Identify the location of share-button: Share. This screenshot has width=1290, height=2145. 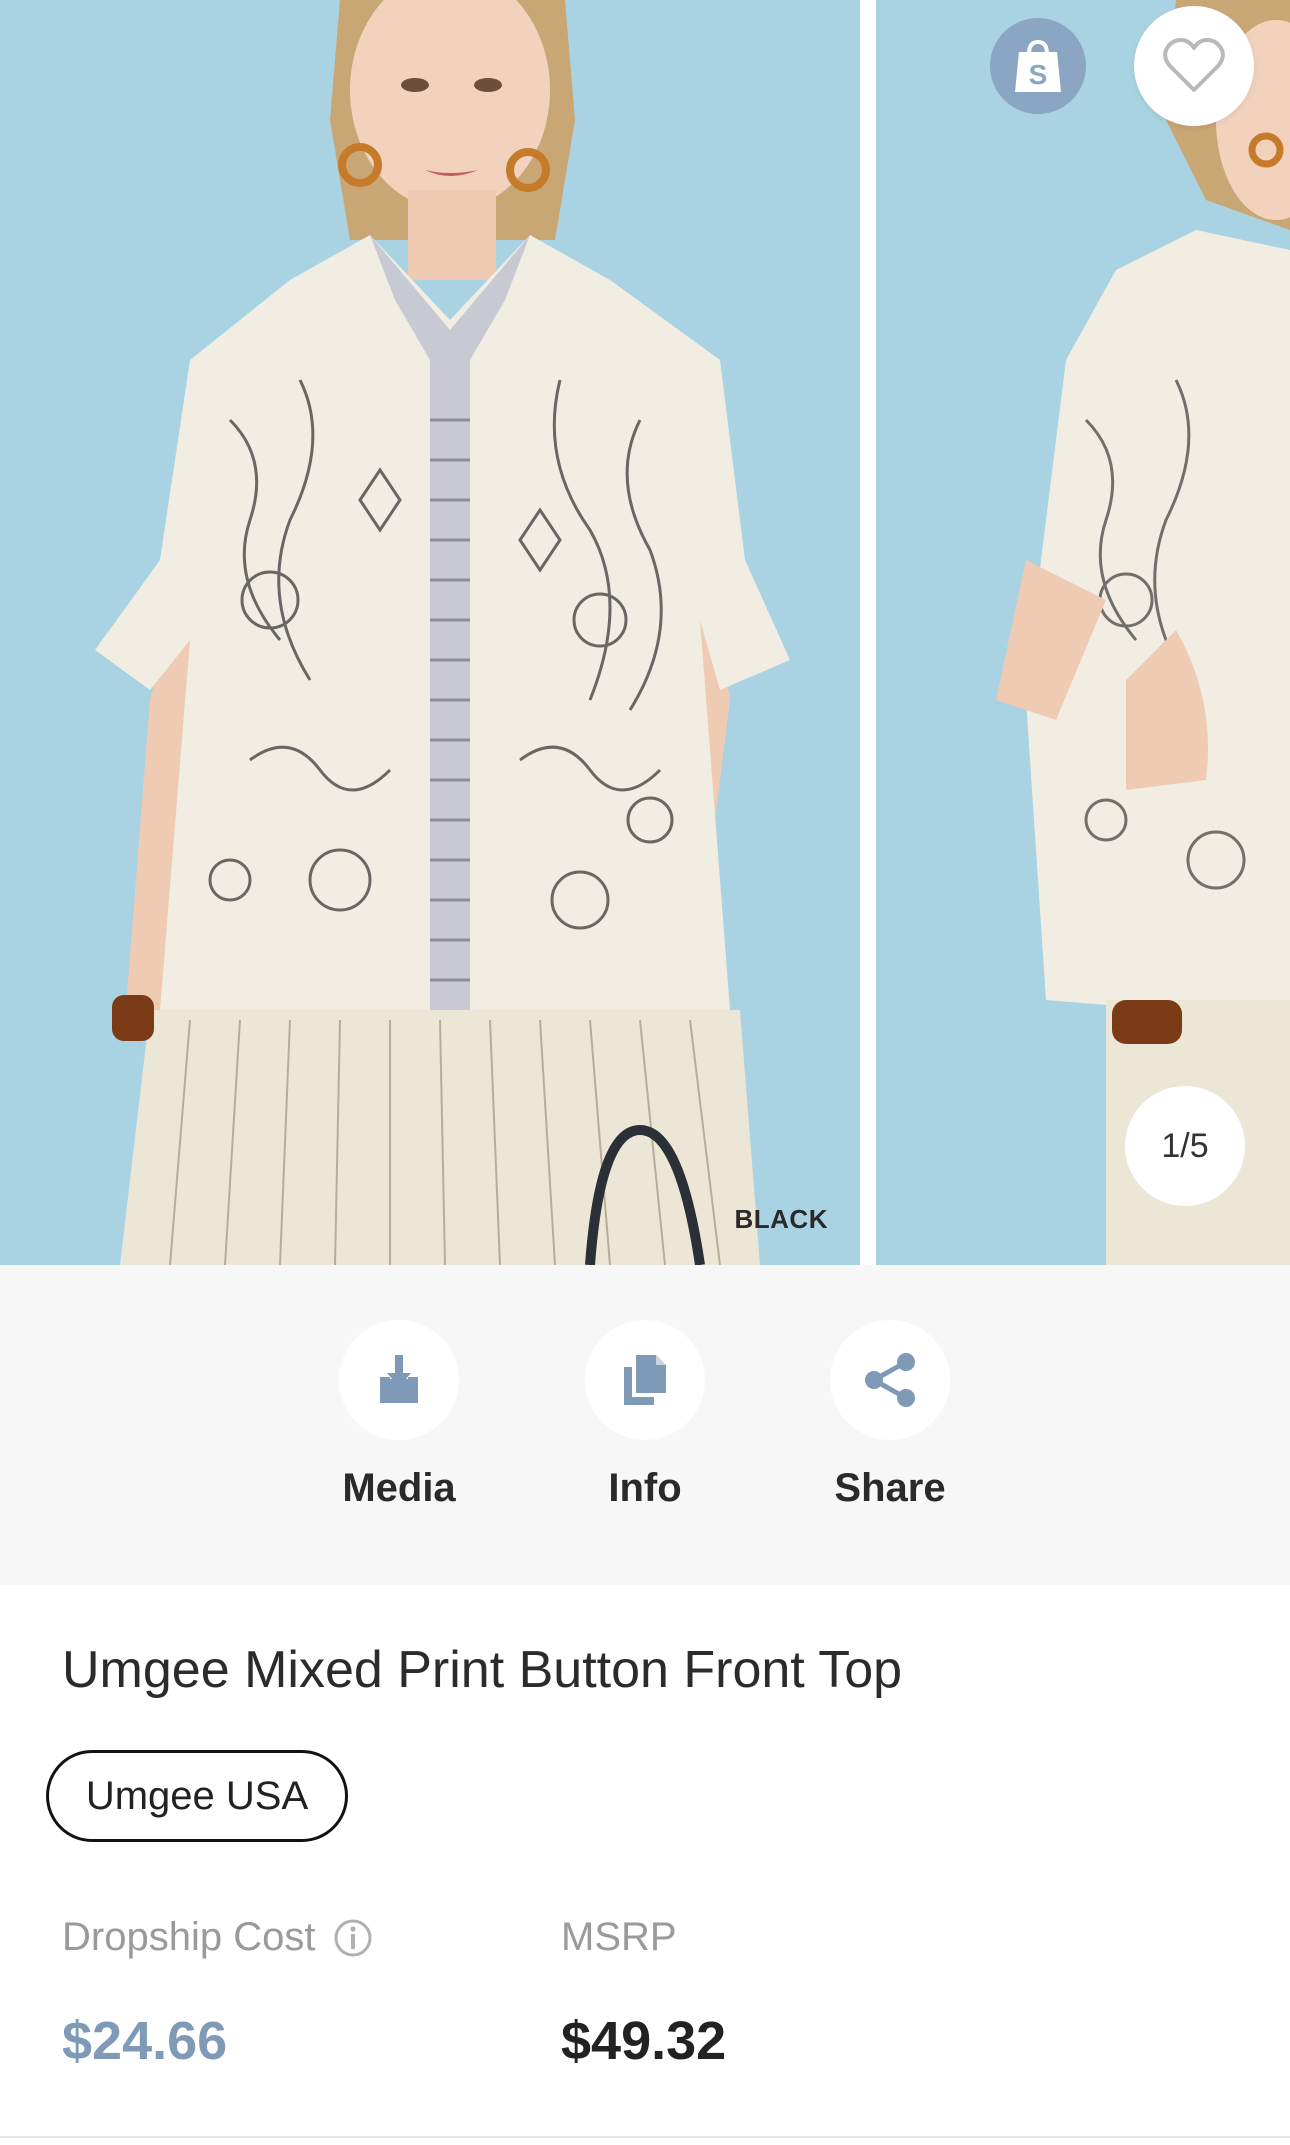
(890, 1415).